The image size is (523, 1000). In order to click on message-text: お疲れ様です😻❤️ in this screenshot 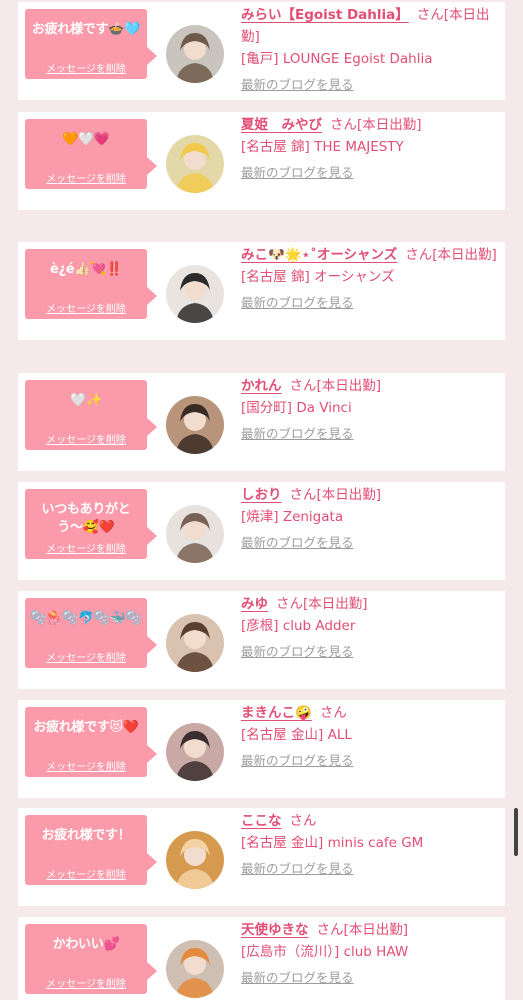, I will do `click(86, 727)`.